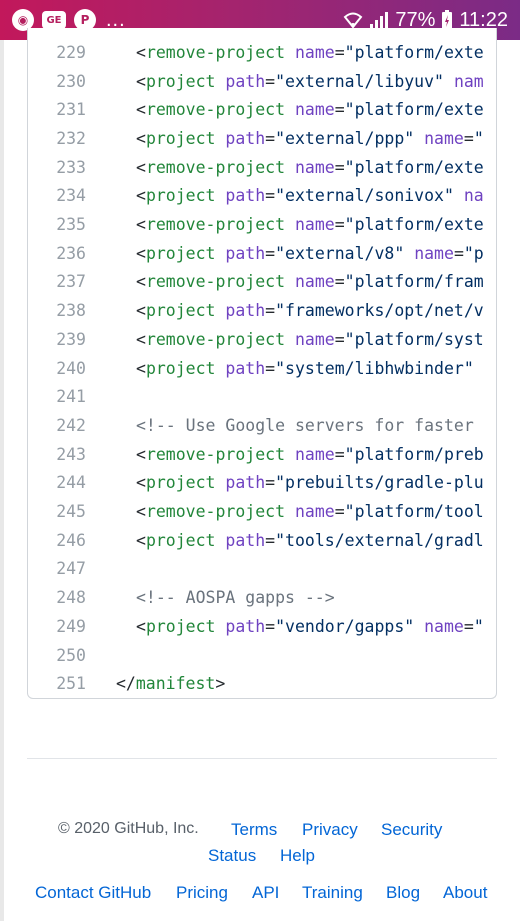  I want to click on line-number: 236, so click(58, 253).